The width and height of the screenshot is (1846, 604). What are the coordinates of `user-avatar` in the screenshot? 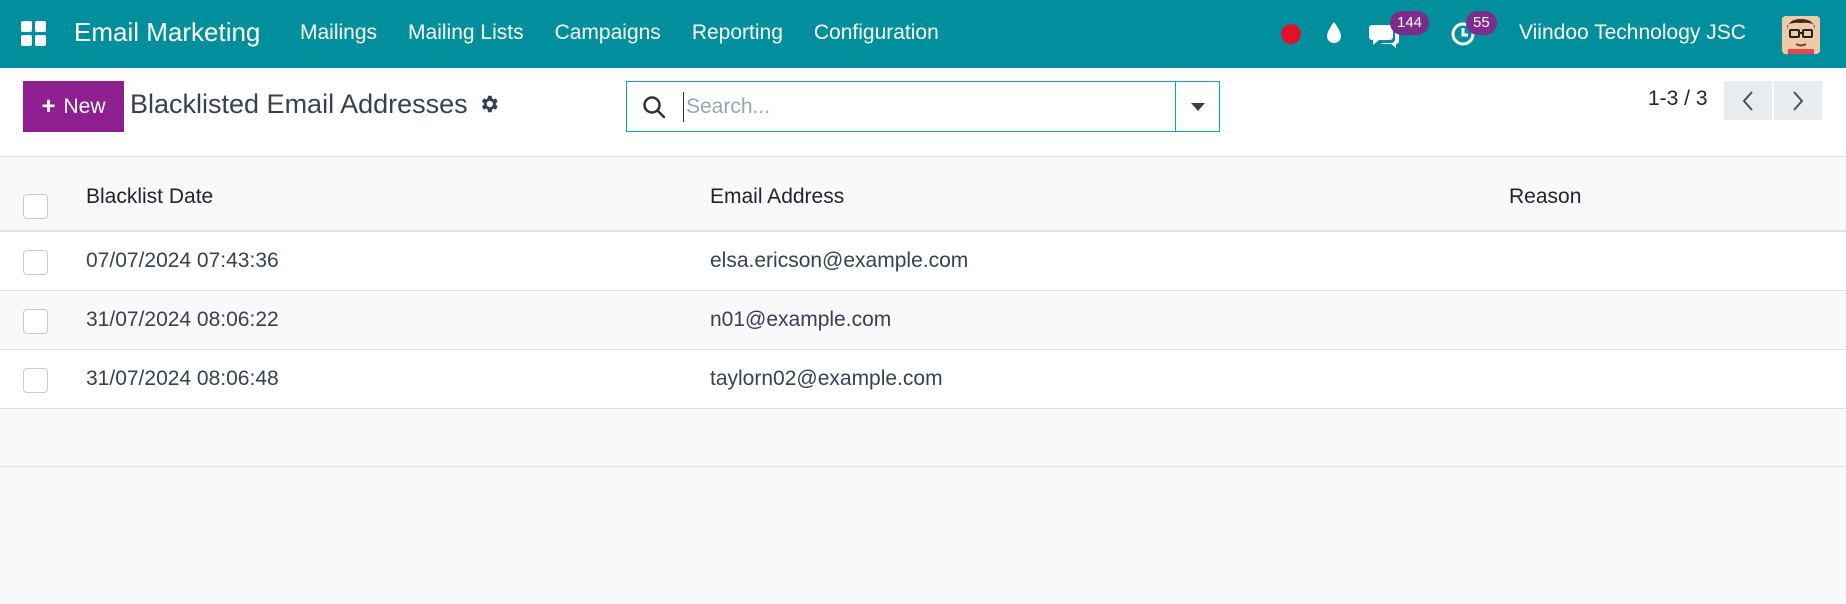 It's located at (1801, 35).